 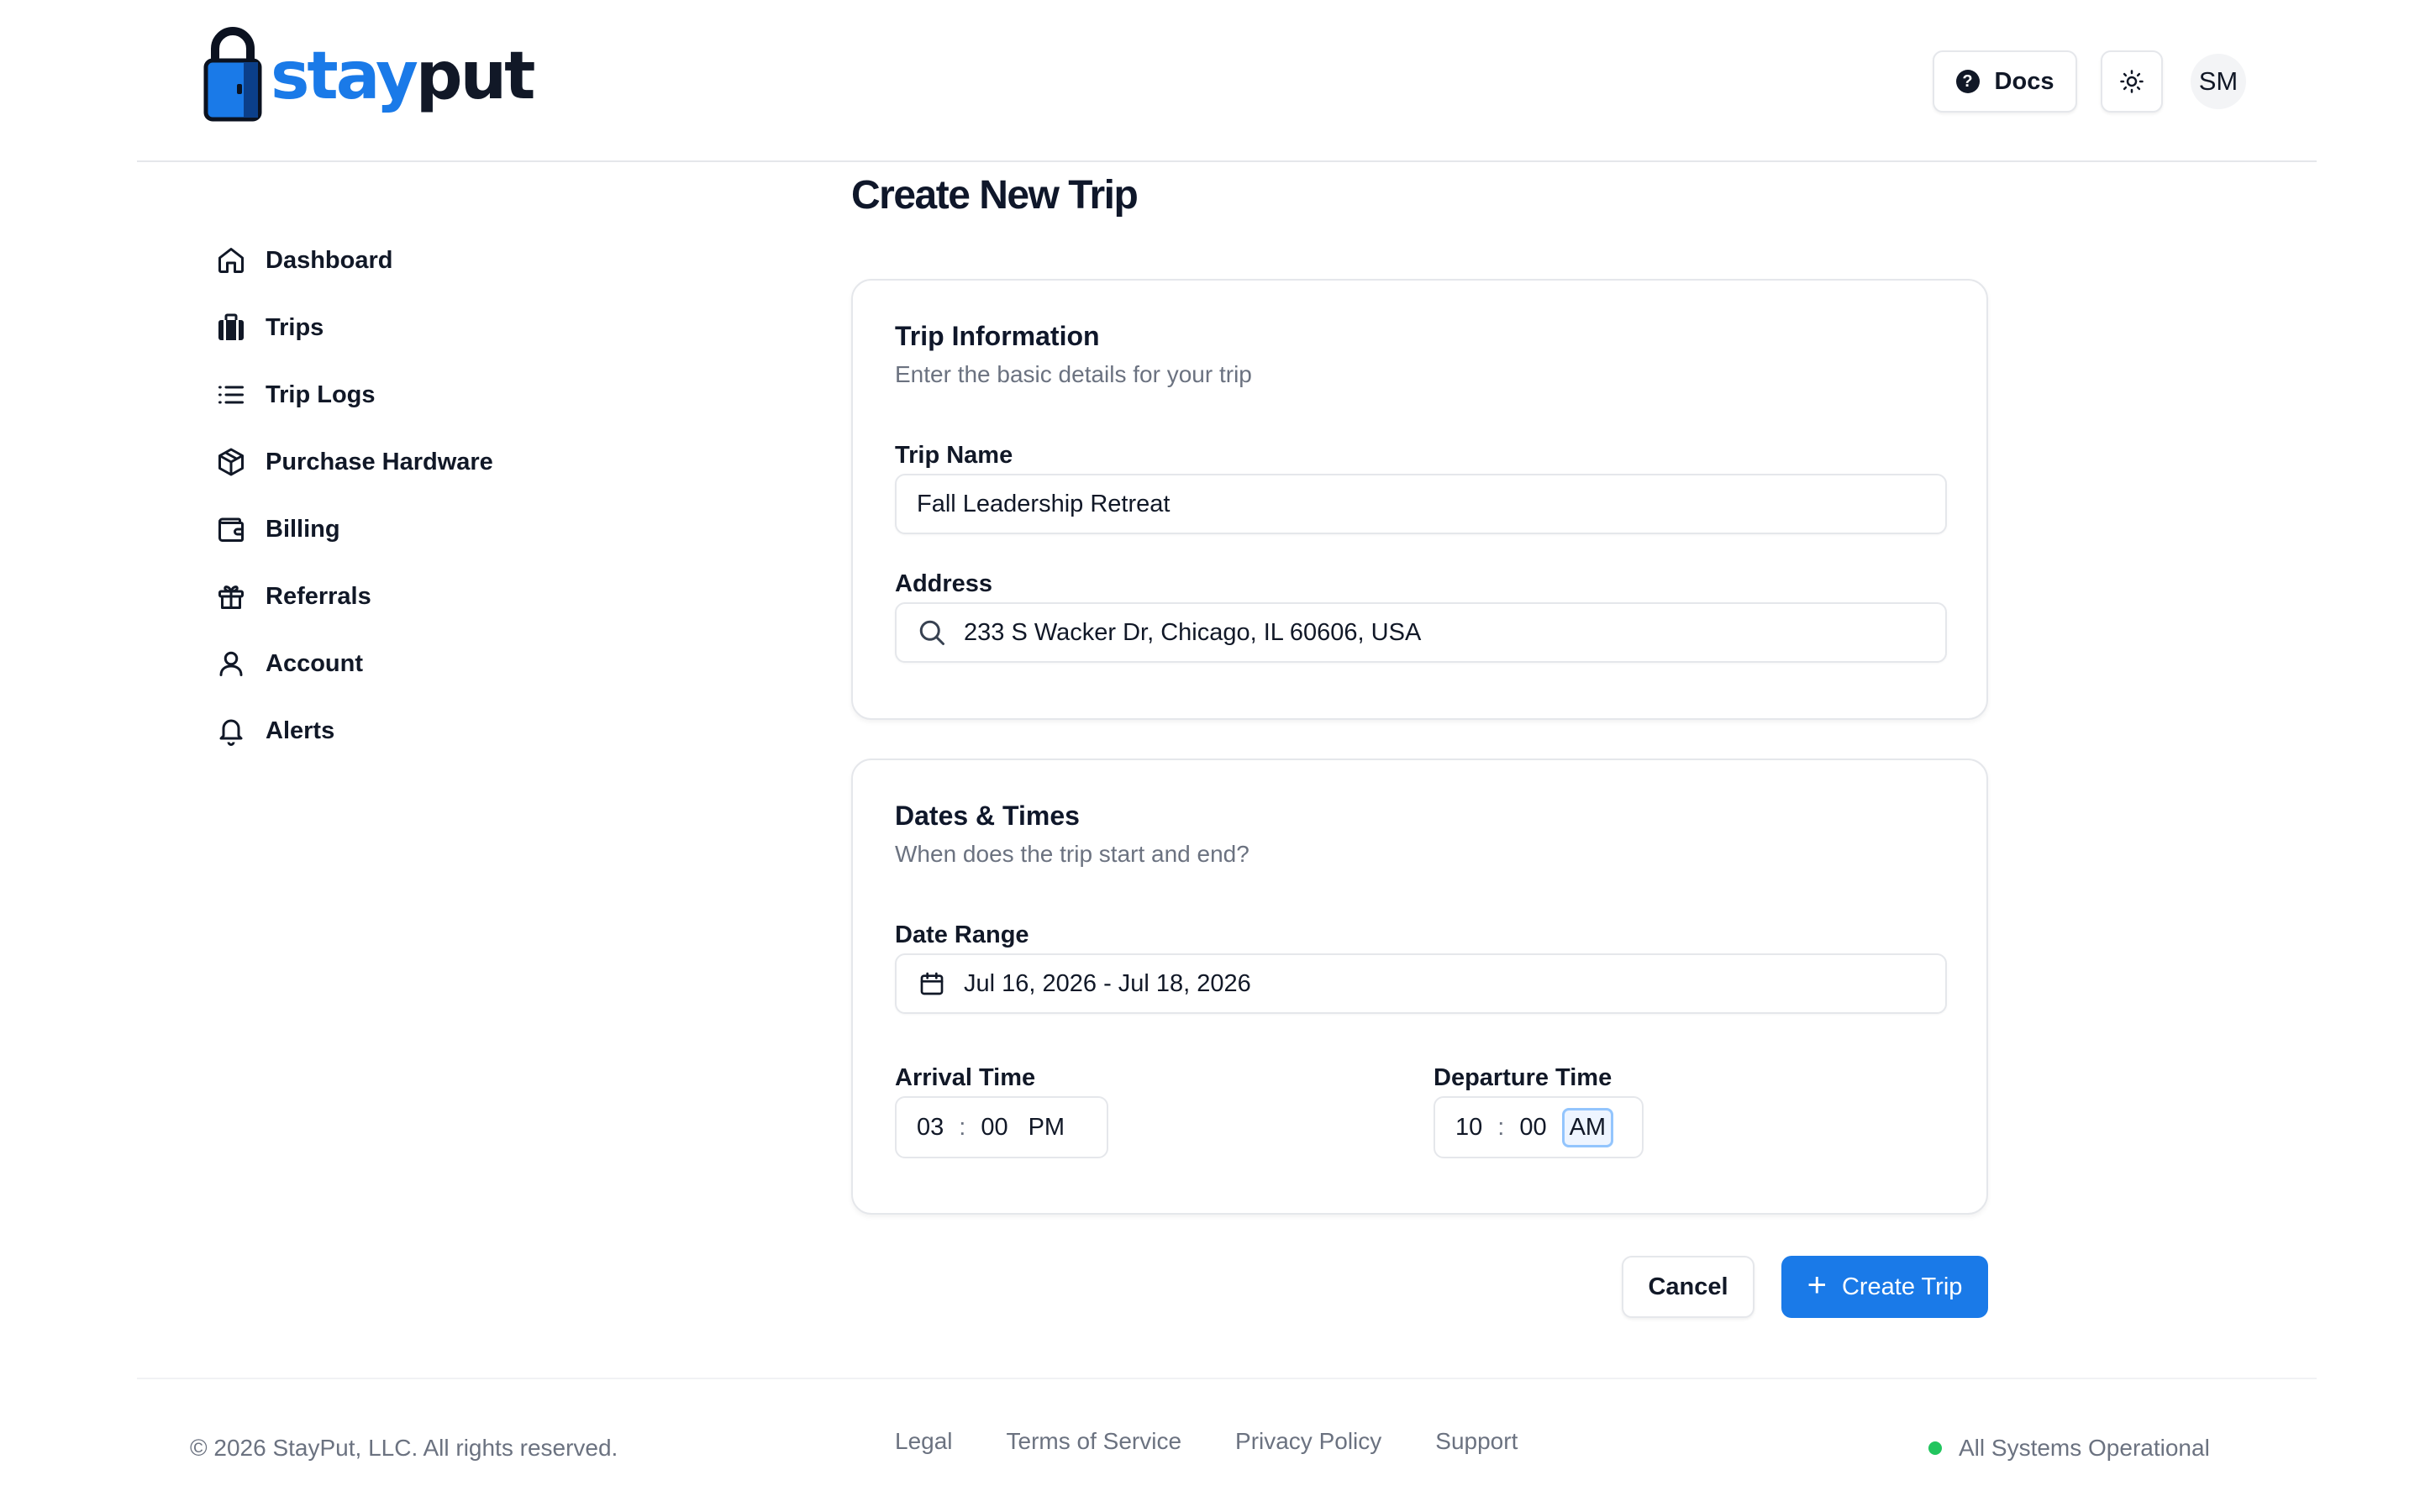 I want to click on gift-icon, so click(x=231, y=596).